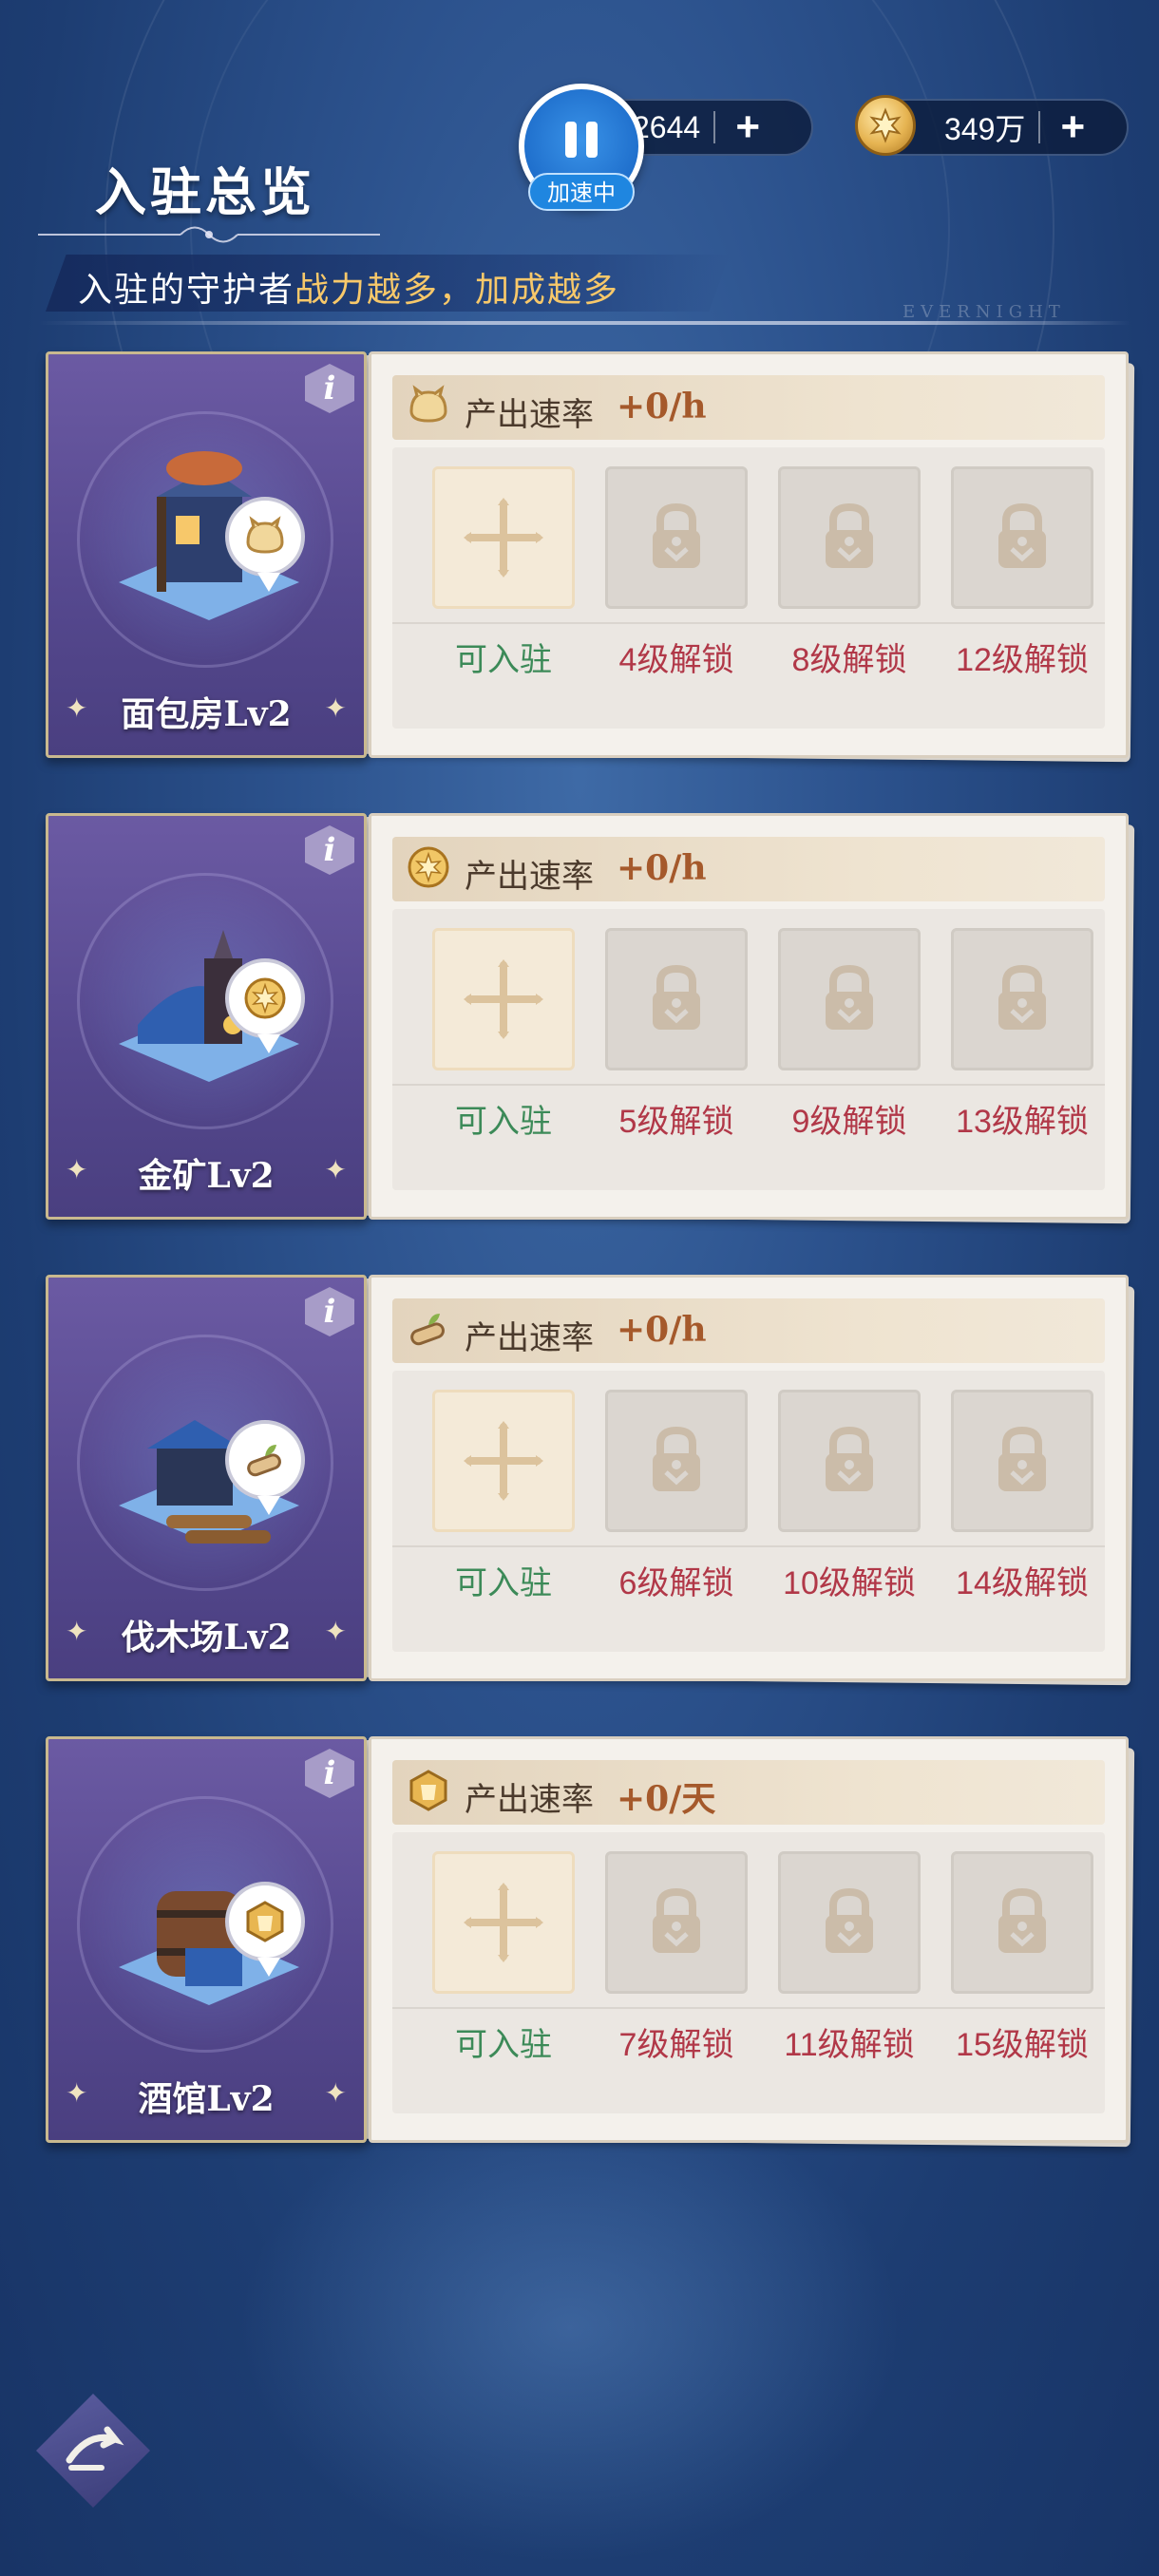  I want to click on guardian-slots: 可入驻 6级解锁 10级解锁 14级解锁, so click(748, 1511).